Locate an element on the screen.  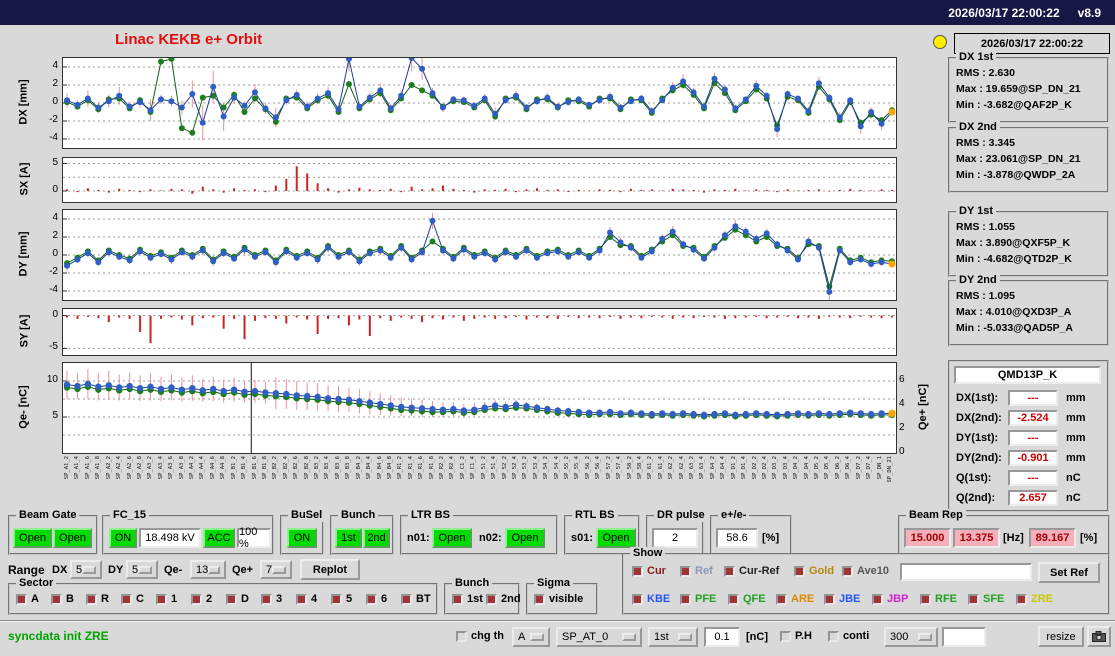
sigma-checkbox-visible: visible is located at coordinates (558, 599).